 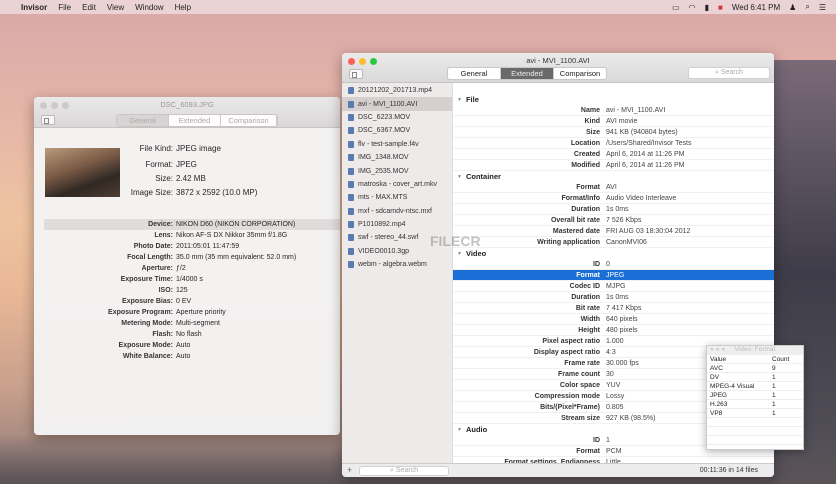 I want to click on property-row: Created April 6, 2014 at 11:26 PM, so click(x=613, y=154).